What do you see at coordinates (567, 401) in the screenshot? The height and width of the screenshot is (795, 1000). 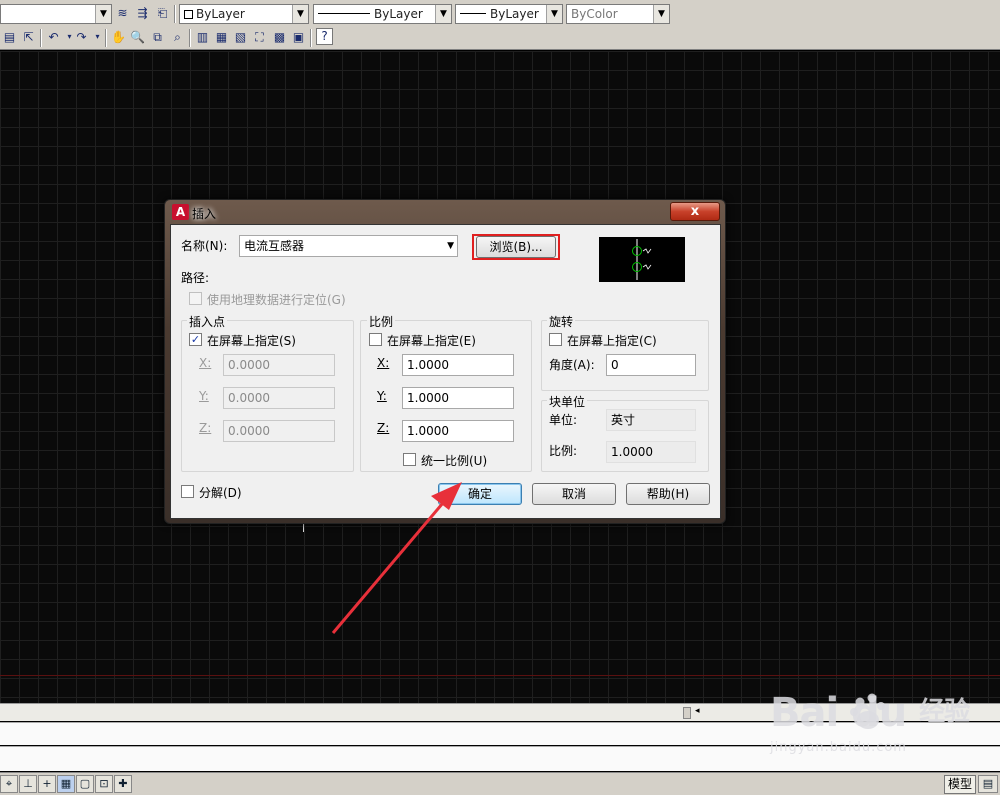 I see `block-unit-title: 块单位` at bounding box center [567, 401].